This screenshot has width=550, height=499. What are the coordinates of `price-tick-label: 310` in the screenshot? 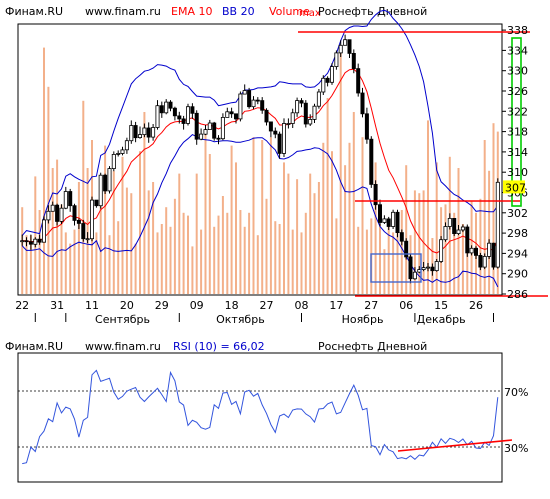 It's located at (517, 172).